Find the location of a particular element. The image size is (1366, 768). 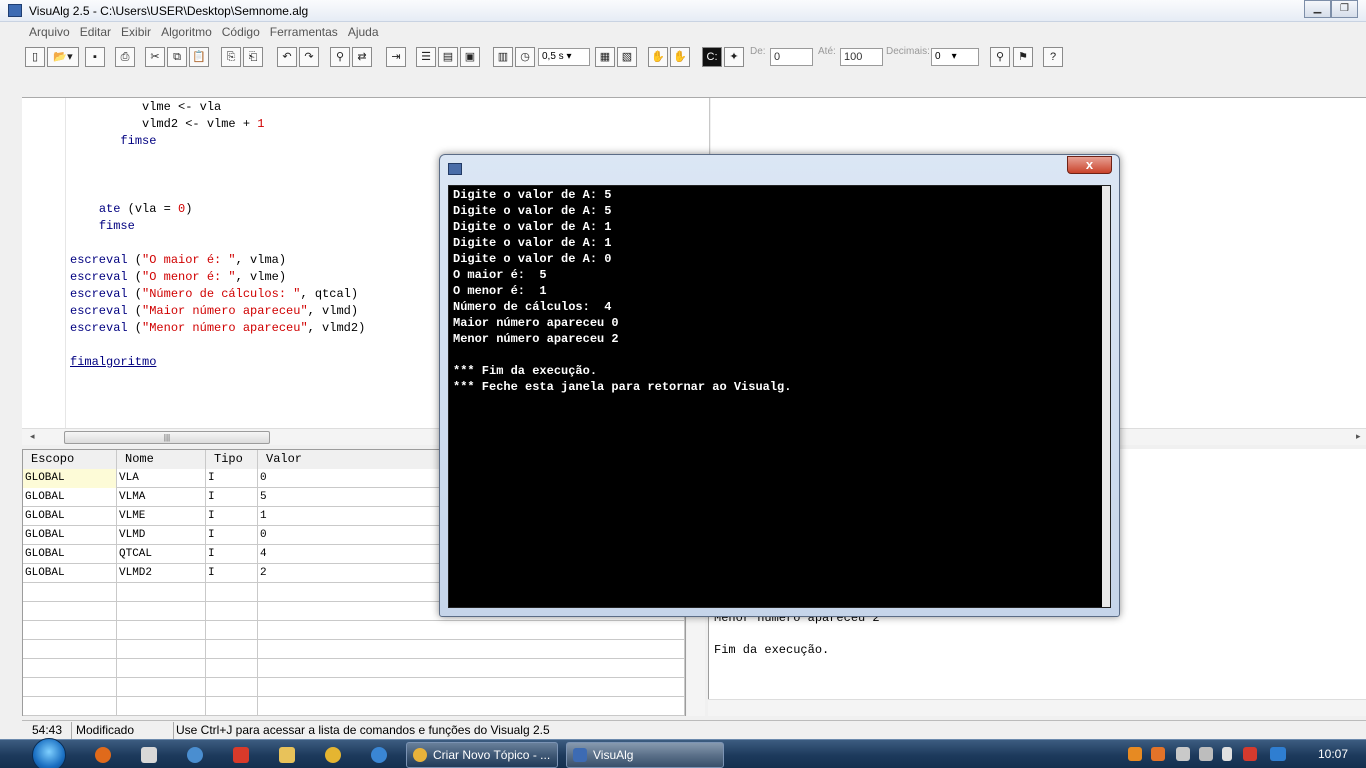

output-horizontal-scrollbar is located at coordinates (1037, 707).